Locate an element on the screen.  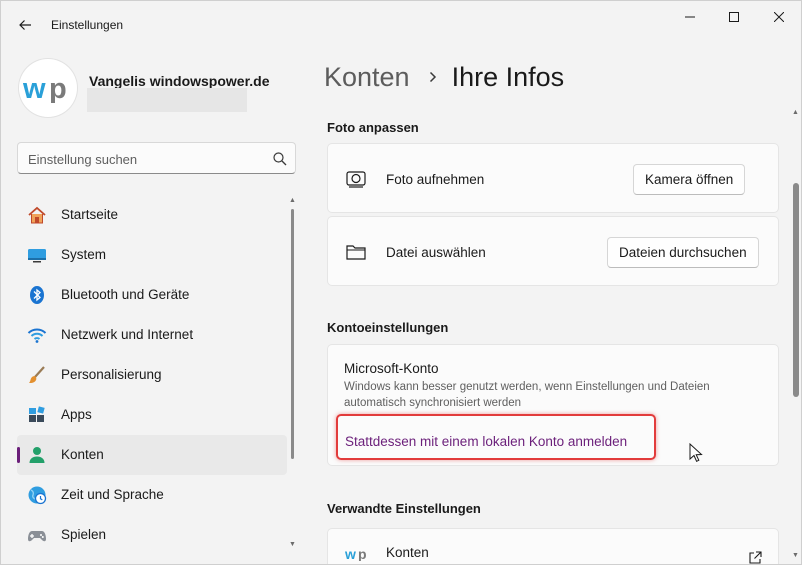
choose-file-label: Datei auswählen is located at coordinates (436, 252).